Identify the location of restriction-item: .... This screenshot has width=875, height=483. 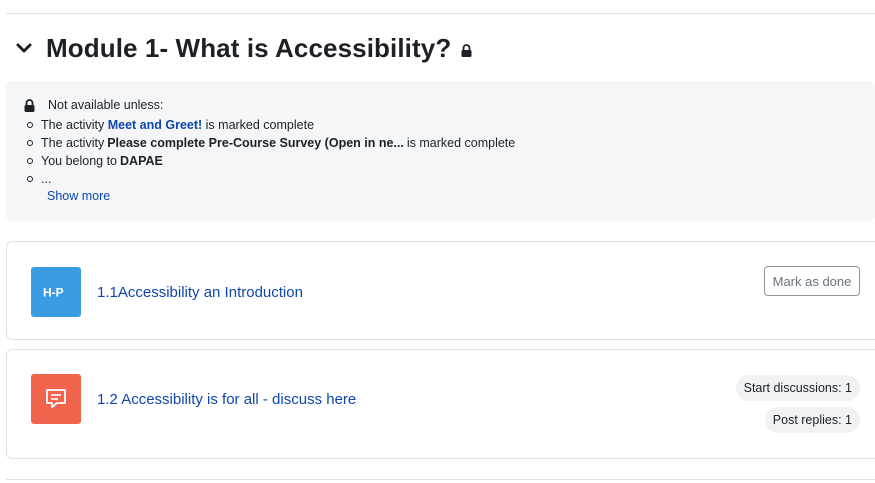
(269, 179).